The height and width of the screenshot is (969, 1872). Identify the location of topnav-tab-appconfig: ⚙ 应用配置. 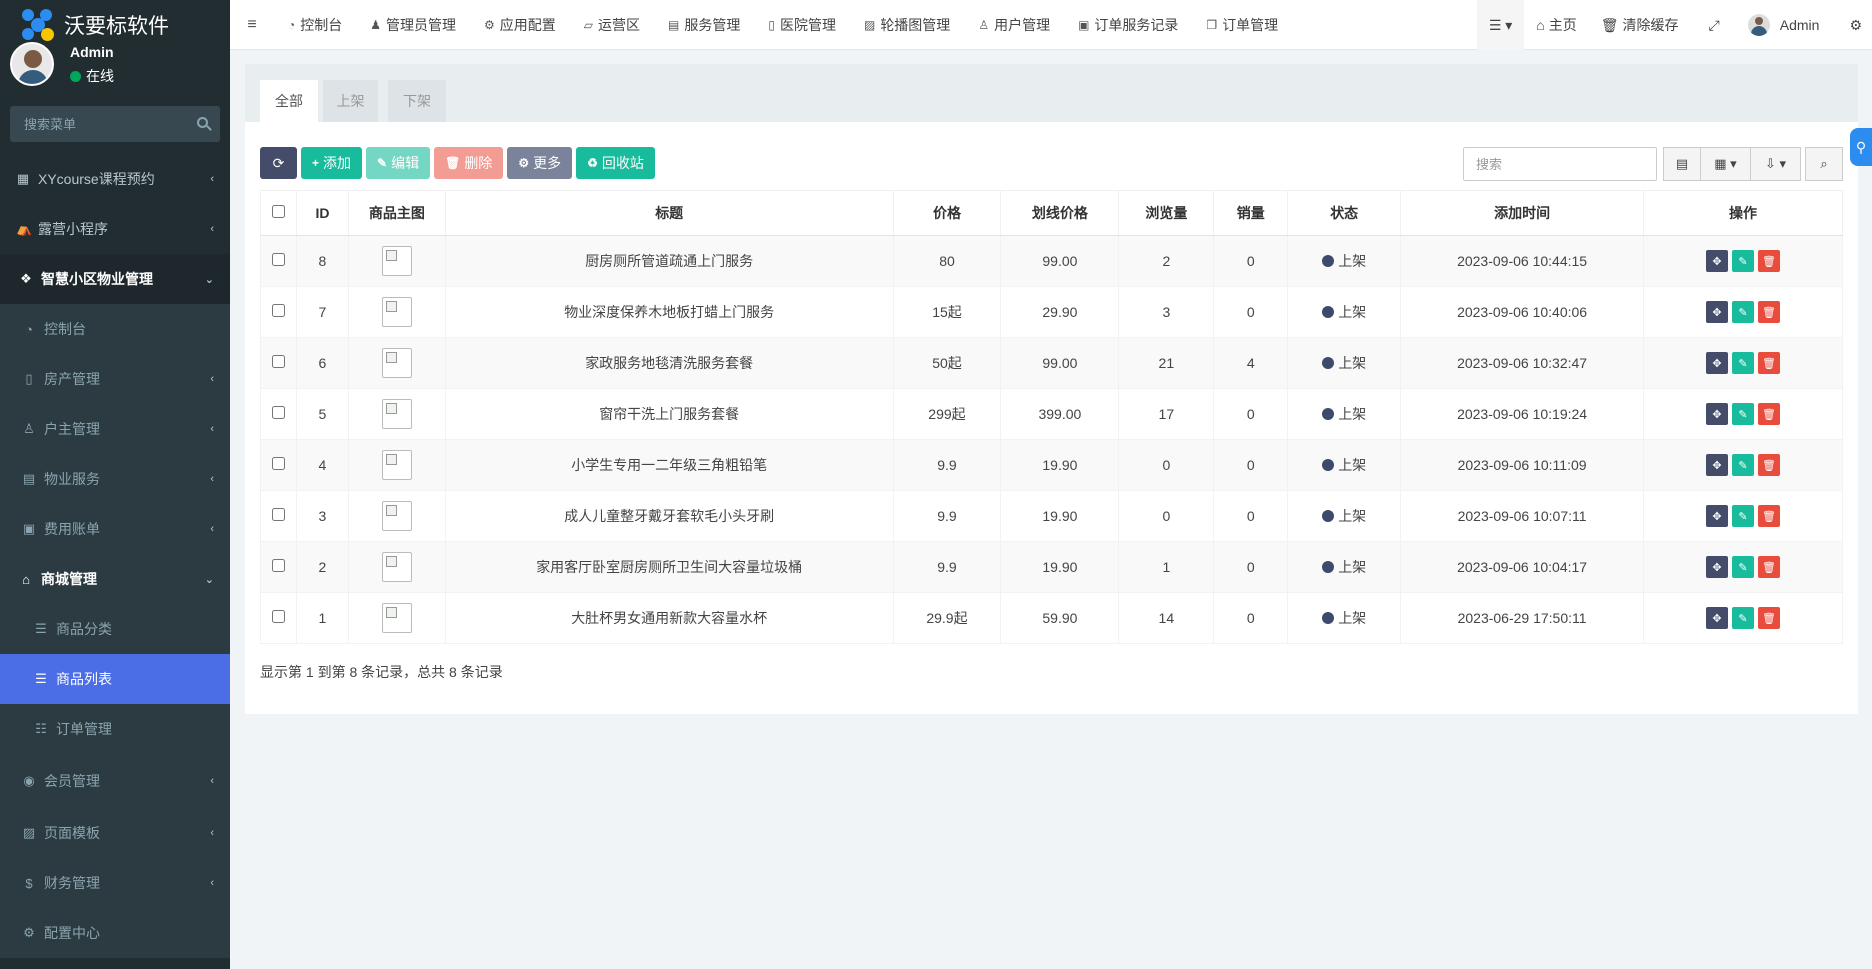
(520, 25).